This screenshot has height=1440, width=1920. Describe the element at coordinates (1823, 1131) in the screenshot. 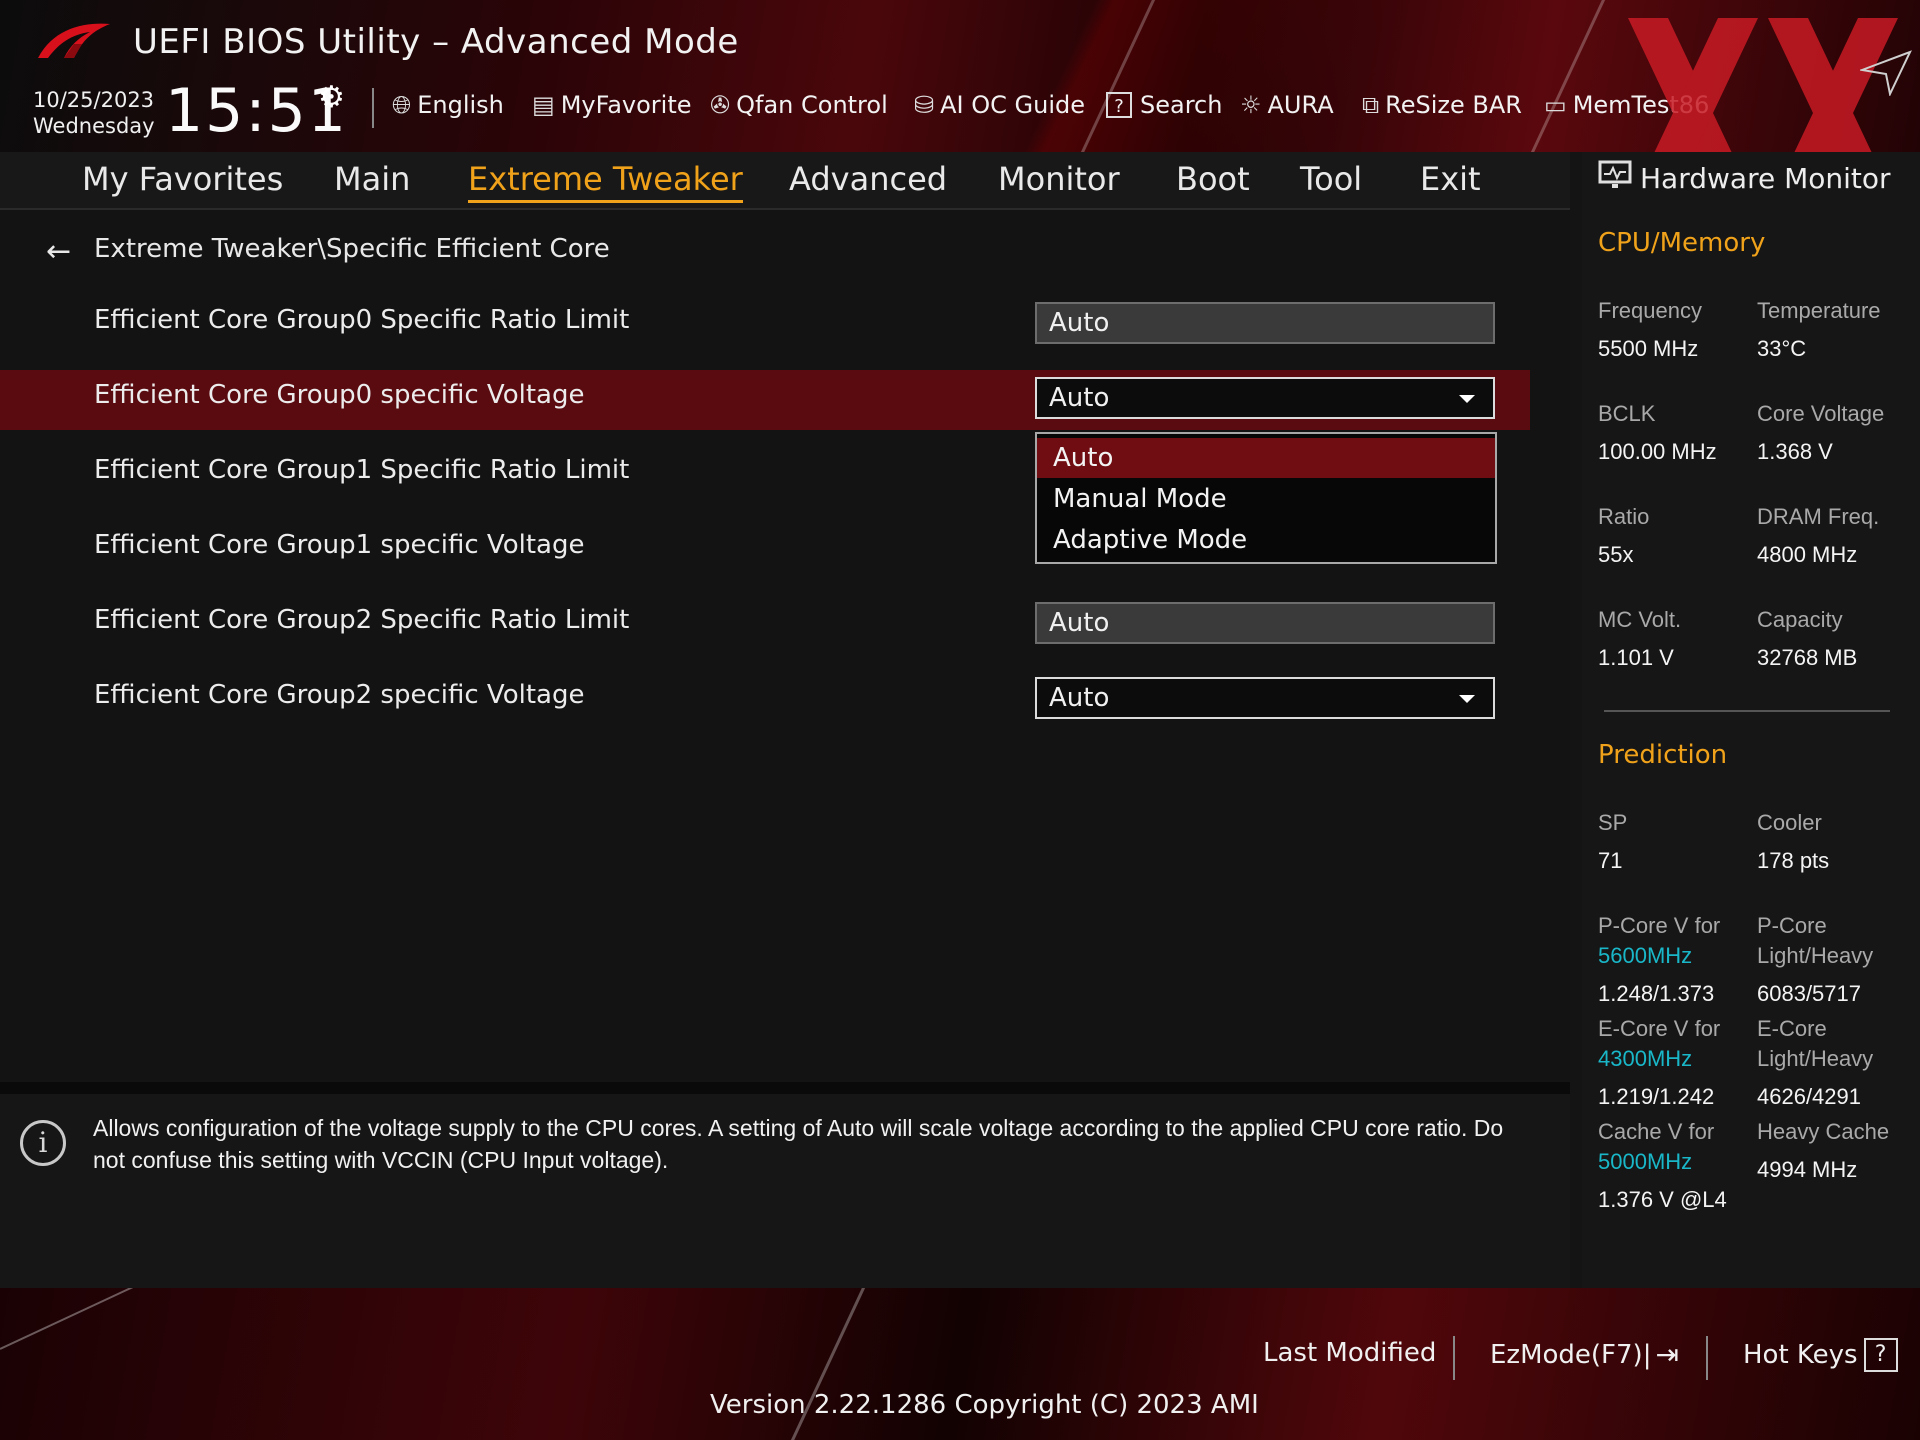

I see `heavy-cache-label: Heavy Cache` at that location.